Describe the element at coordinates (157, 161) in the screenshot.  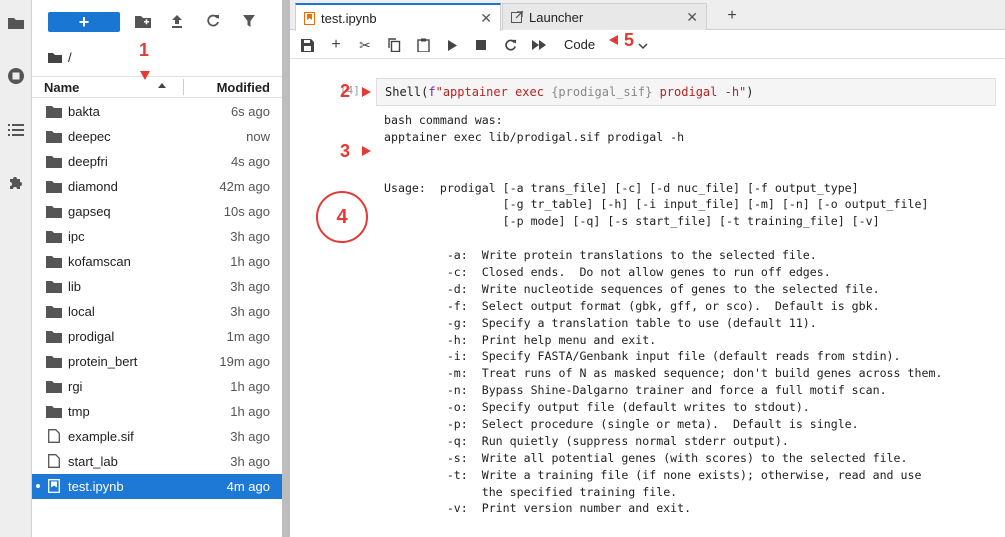
I see `file-row: deepfri 4s ago` at that location.